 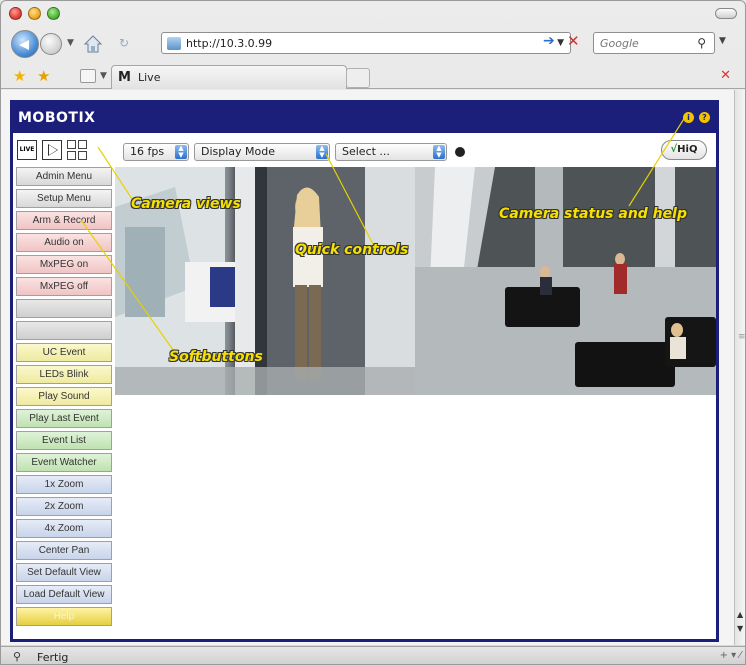 What do you see at coordinates (186, 204) in the screenshot?
I see `camera-views-callout: Camera views` at bounding box center [186, 204].